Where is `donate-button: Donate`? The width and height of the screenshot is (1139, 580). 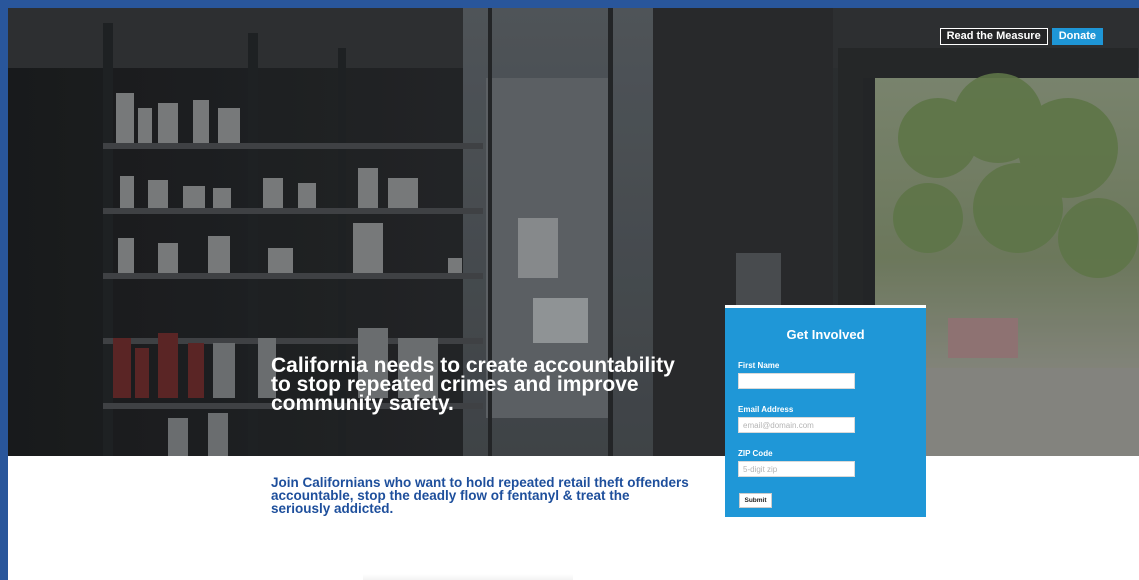
donate-button: Donate is located at coordinates (1077, 36).